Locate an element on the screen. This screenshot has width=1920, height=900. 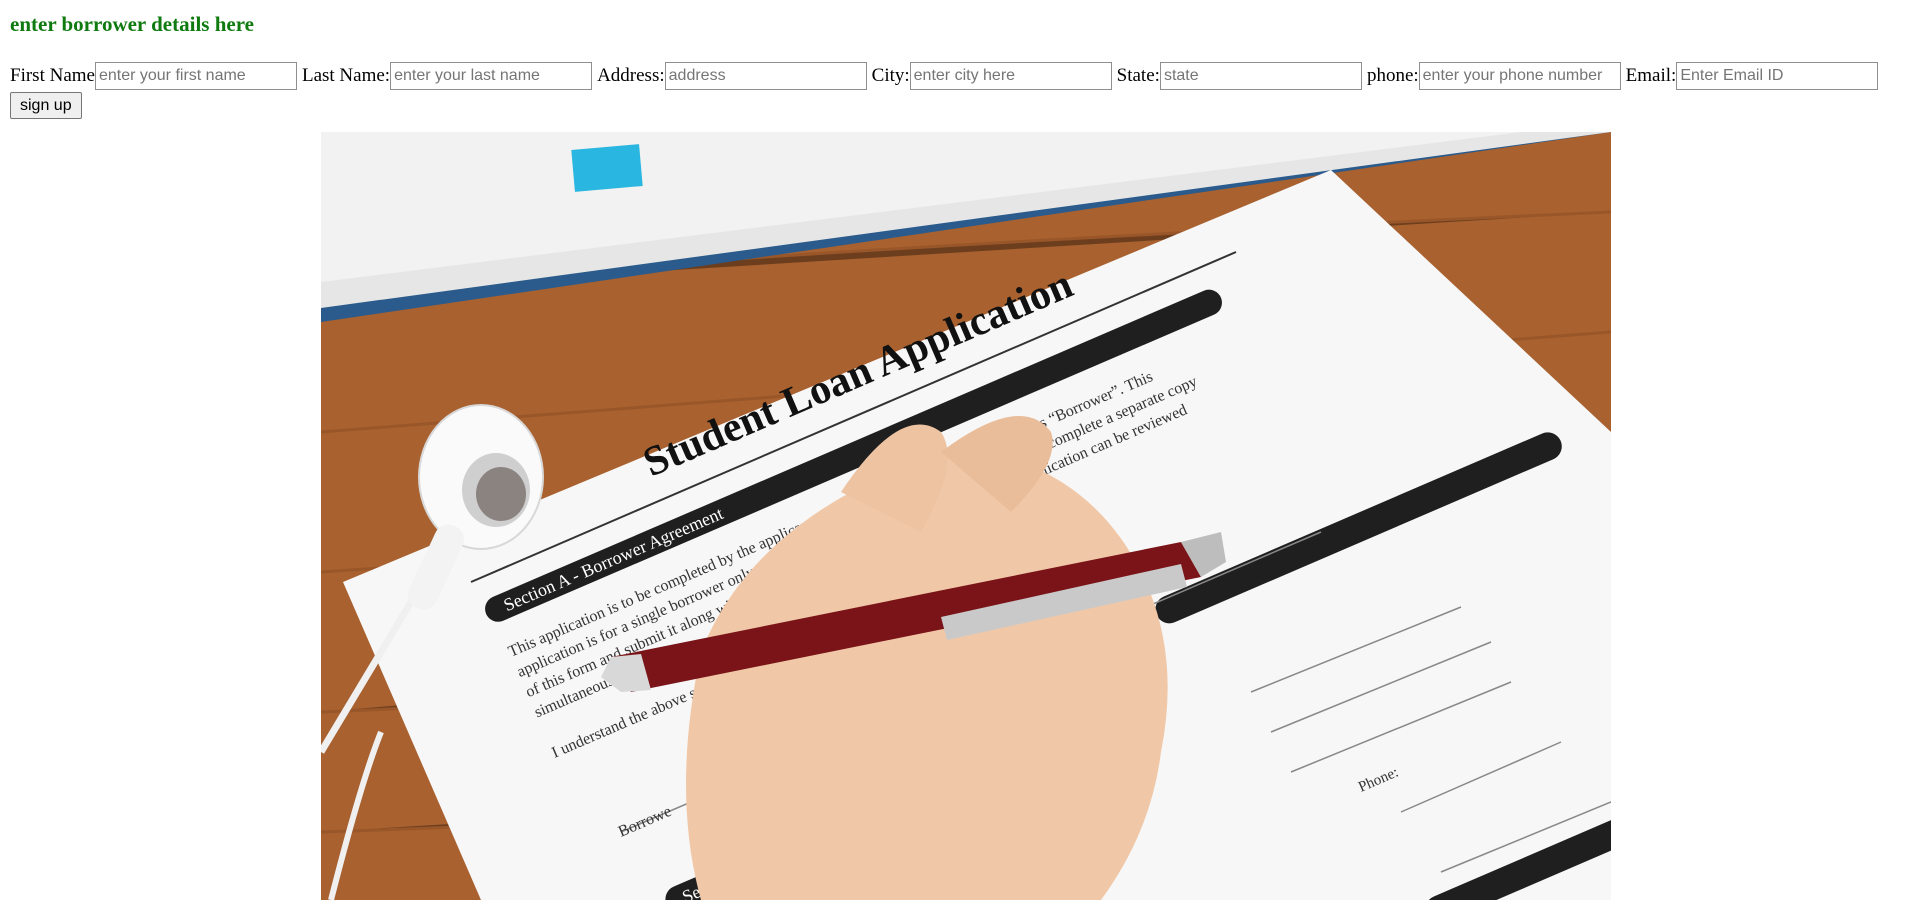
phone-input is located at coordinates (1519, 76).